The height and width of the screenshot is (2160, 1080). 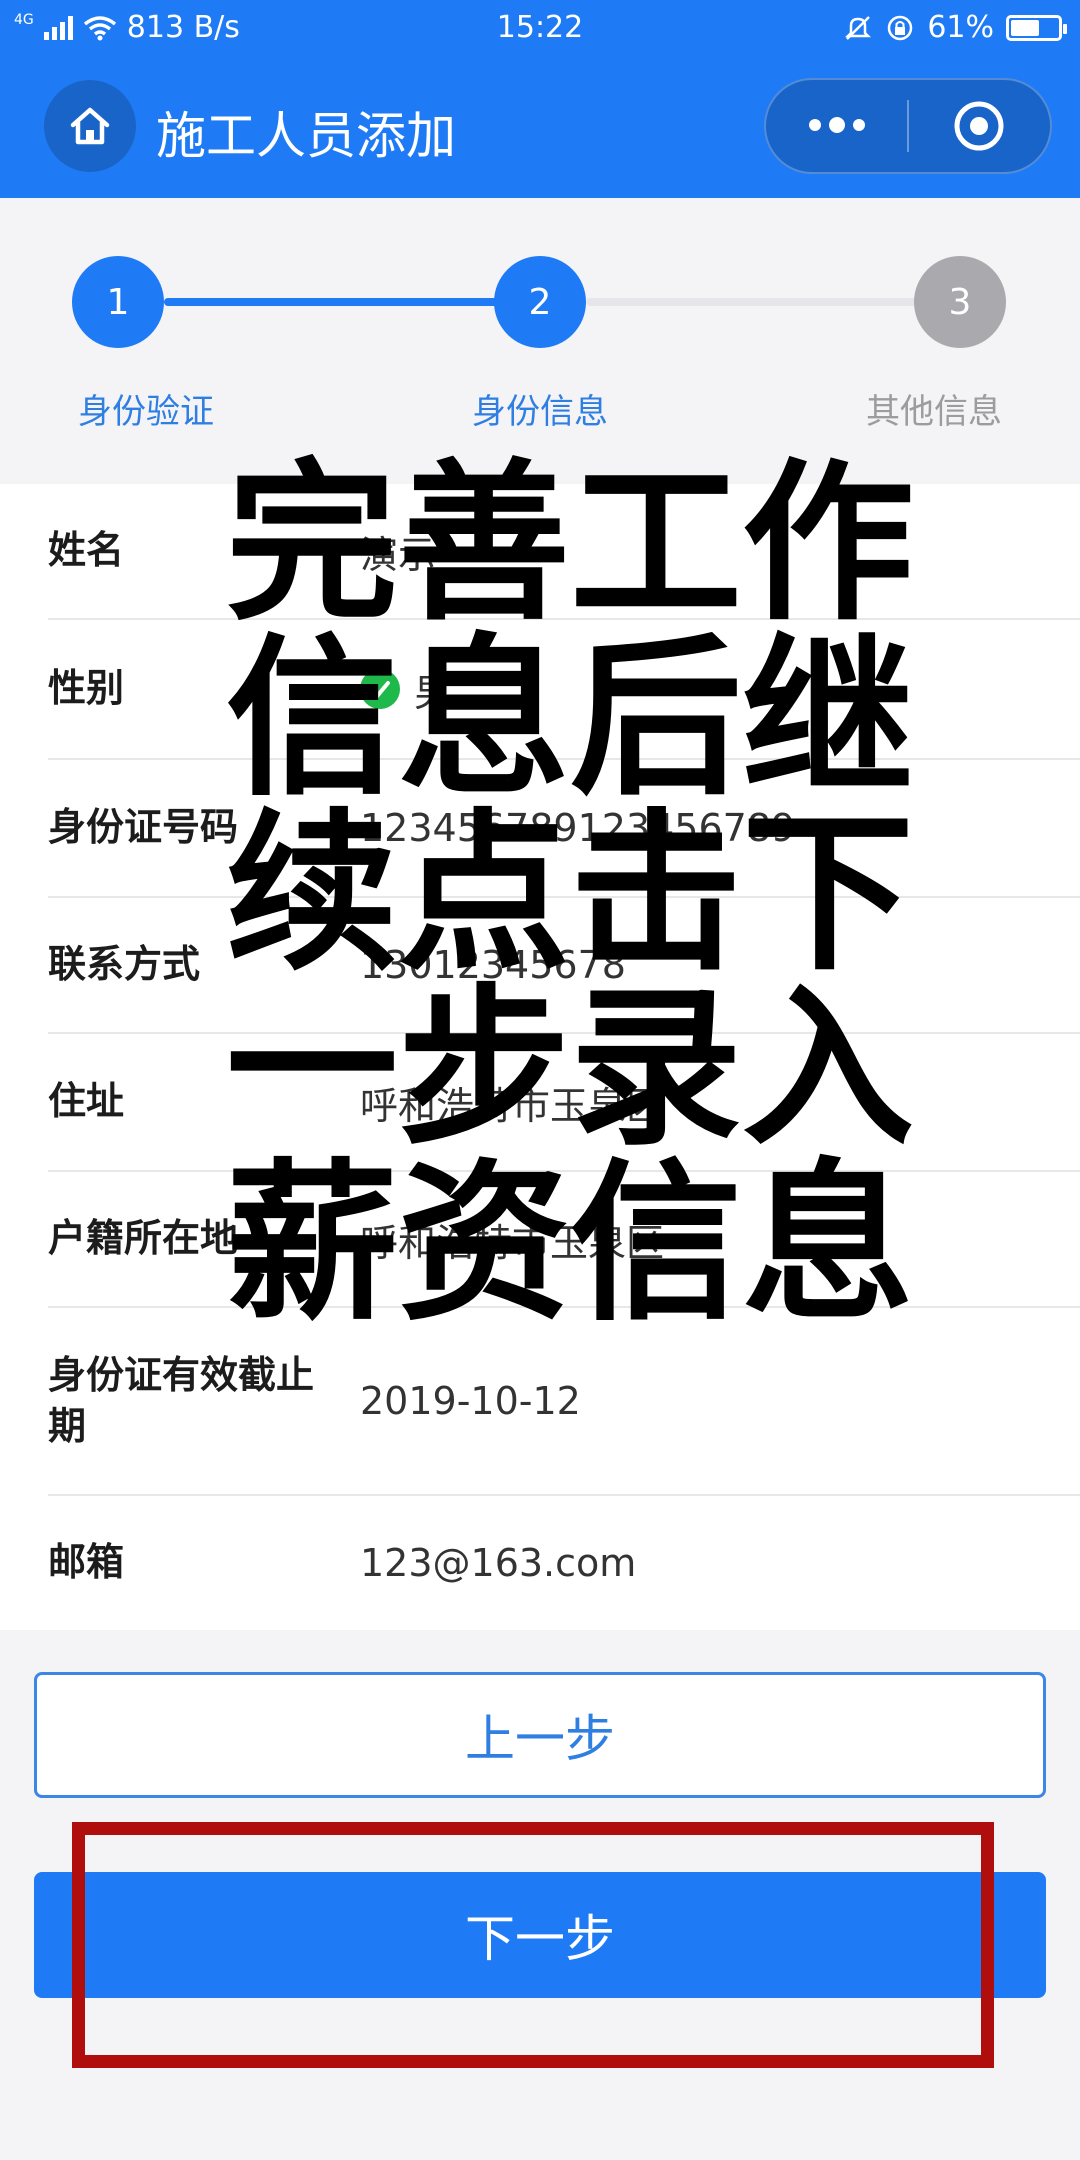 What do you see at coordinates (710, 1239) in the screenshot?
I see `household-field: 呼和浩特市玉泉区` at bounding box center [710, 1239].